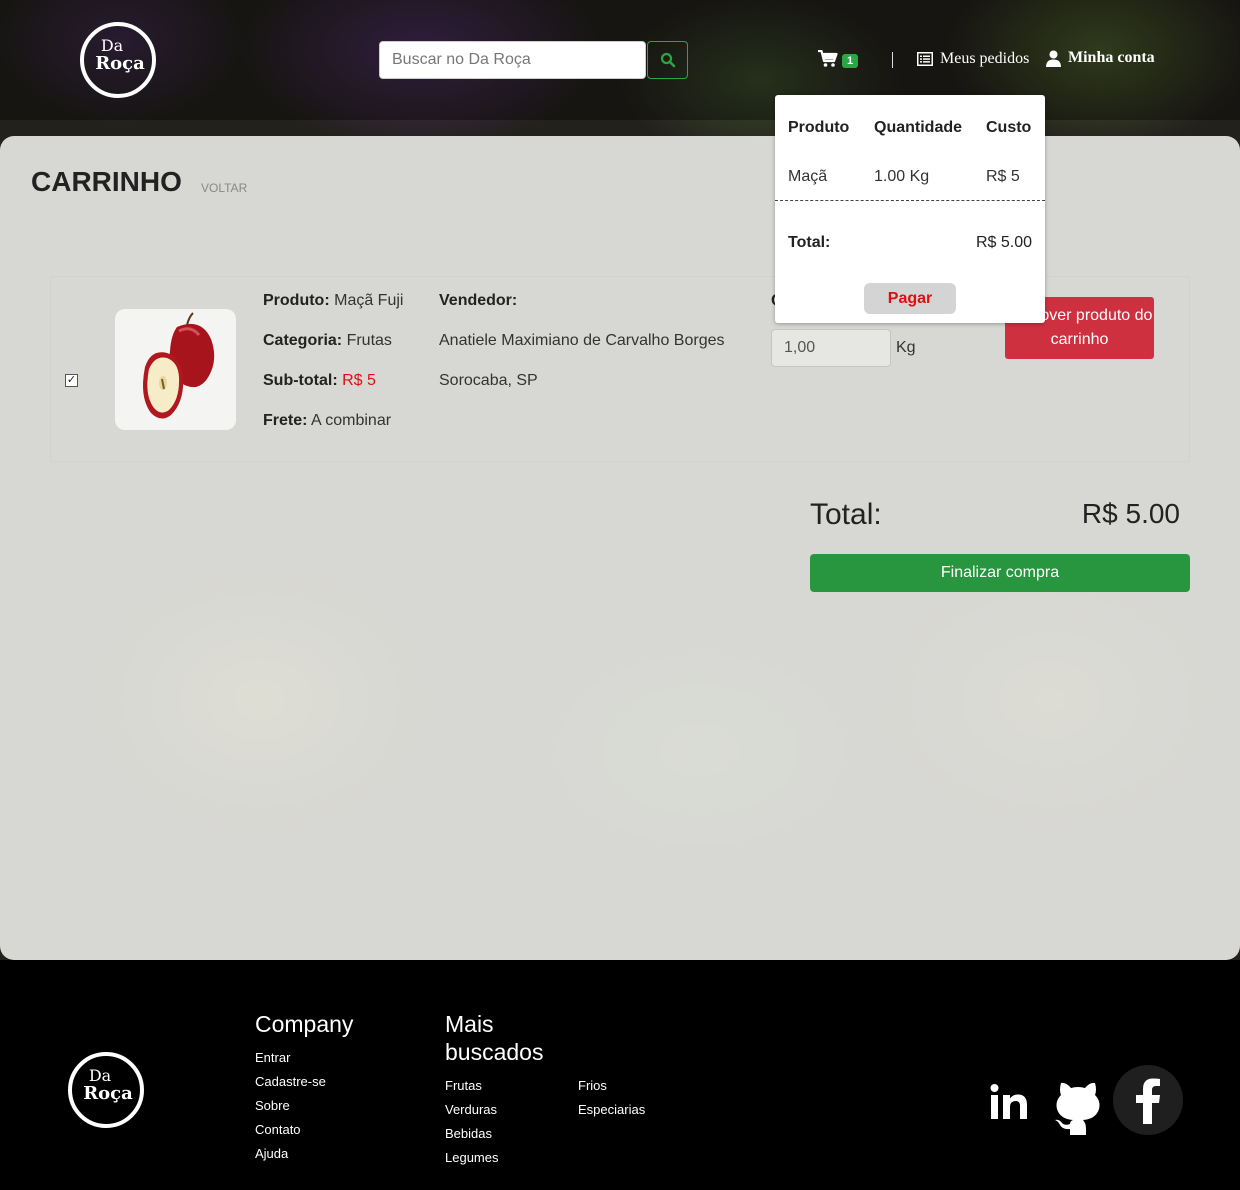  Describe the element at coordinates (918, 127) in the screenshot. I see `popup-header-quantity: Quantidade` at that location.